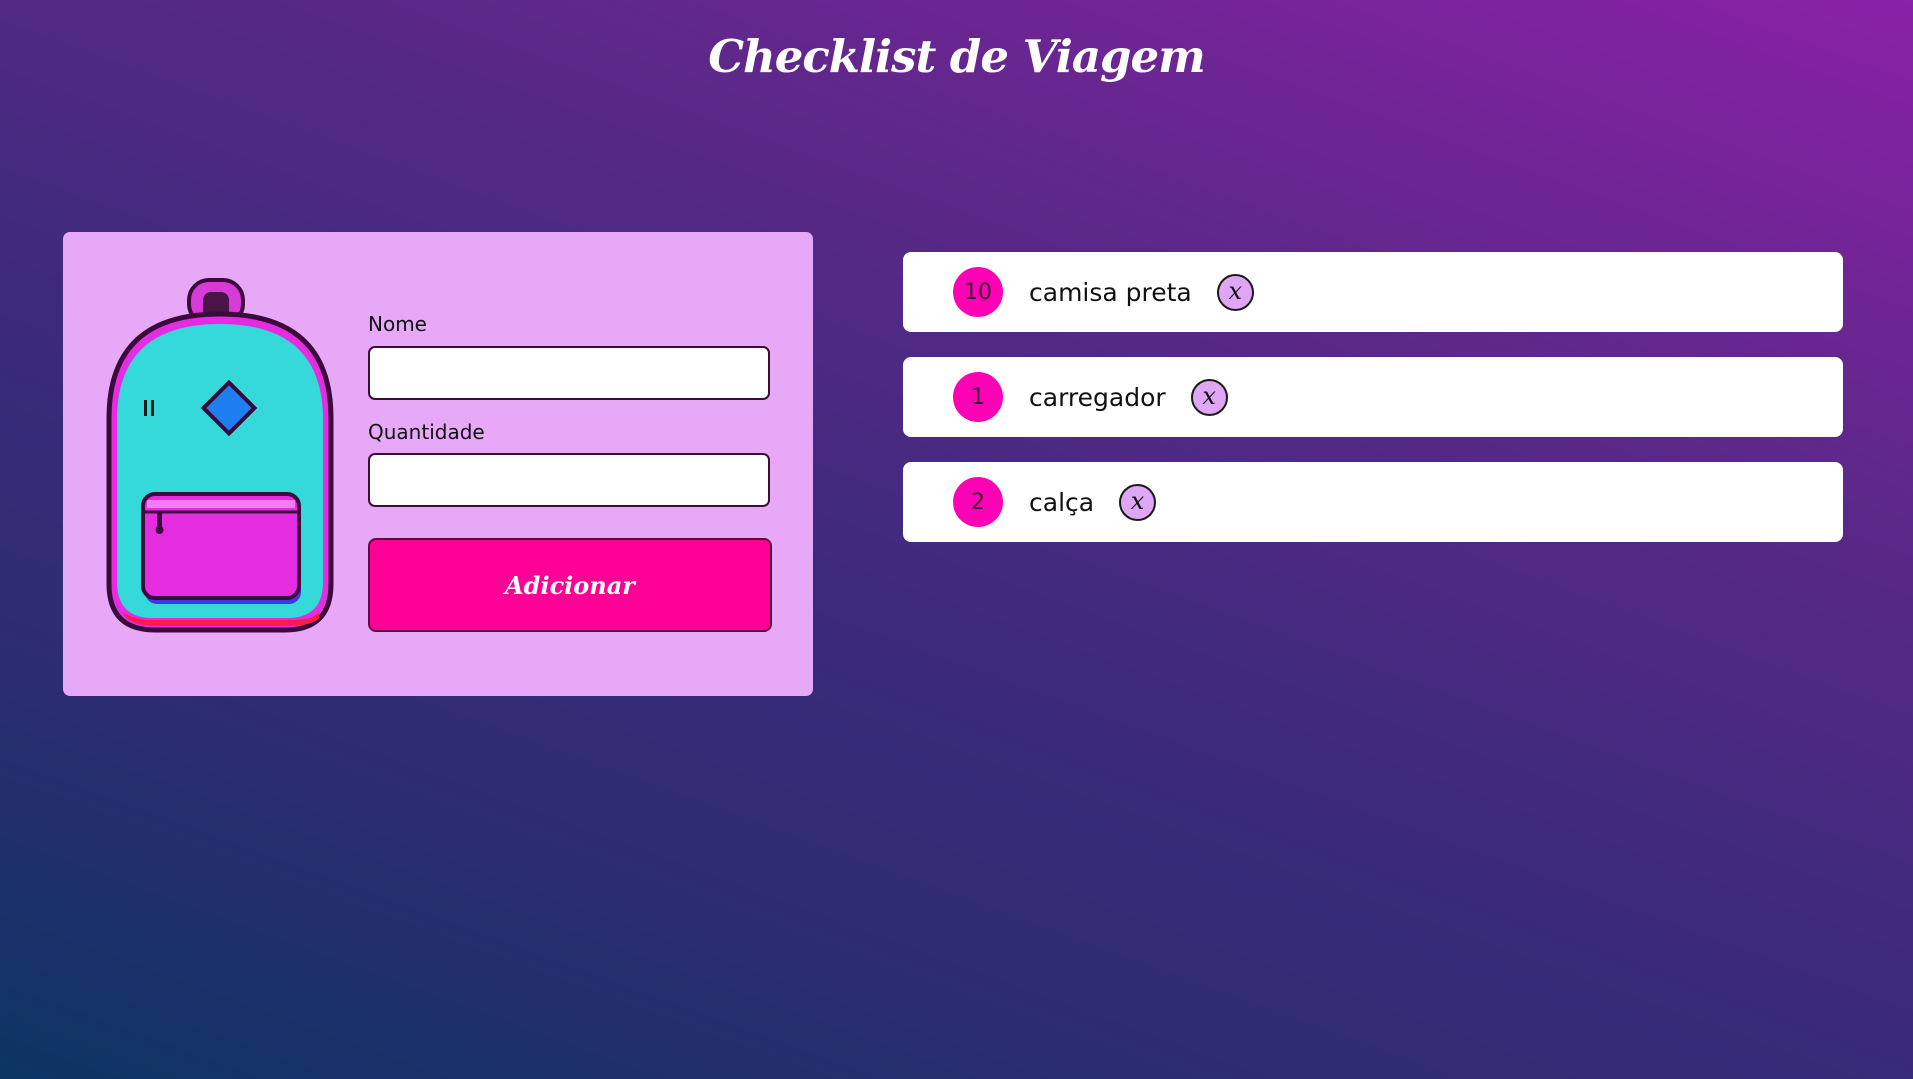 The image size is (1913, 1079). I want to click on list-item: 2 calça x, so click(1373, 502).